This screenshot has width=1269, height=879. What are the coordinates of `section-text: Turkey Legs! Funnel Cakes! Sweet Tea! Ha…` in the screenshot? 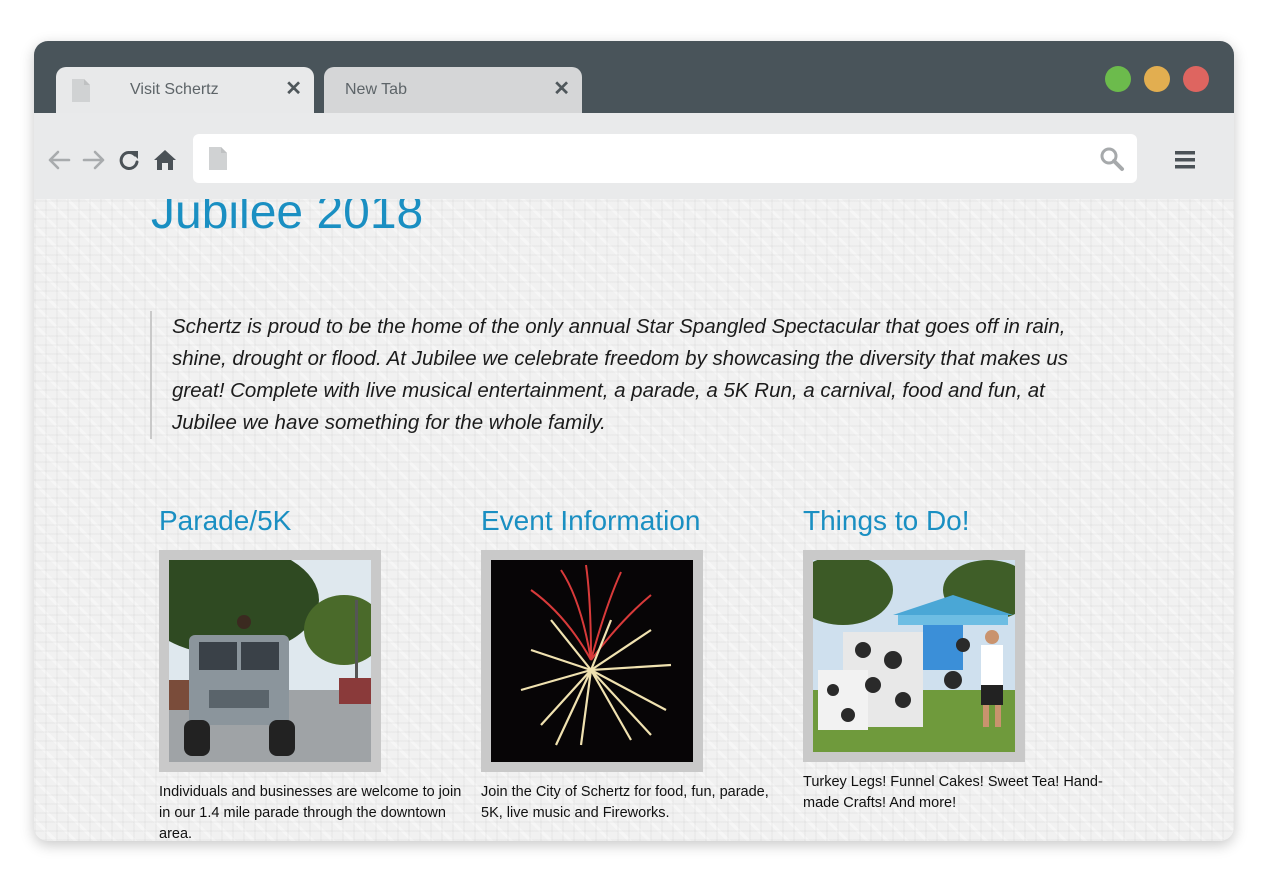 It's located at (953, 792).